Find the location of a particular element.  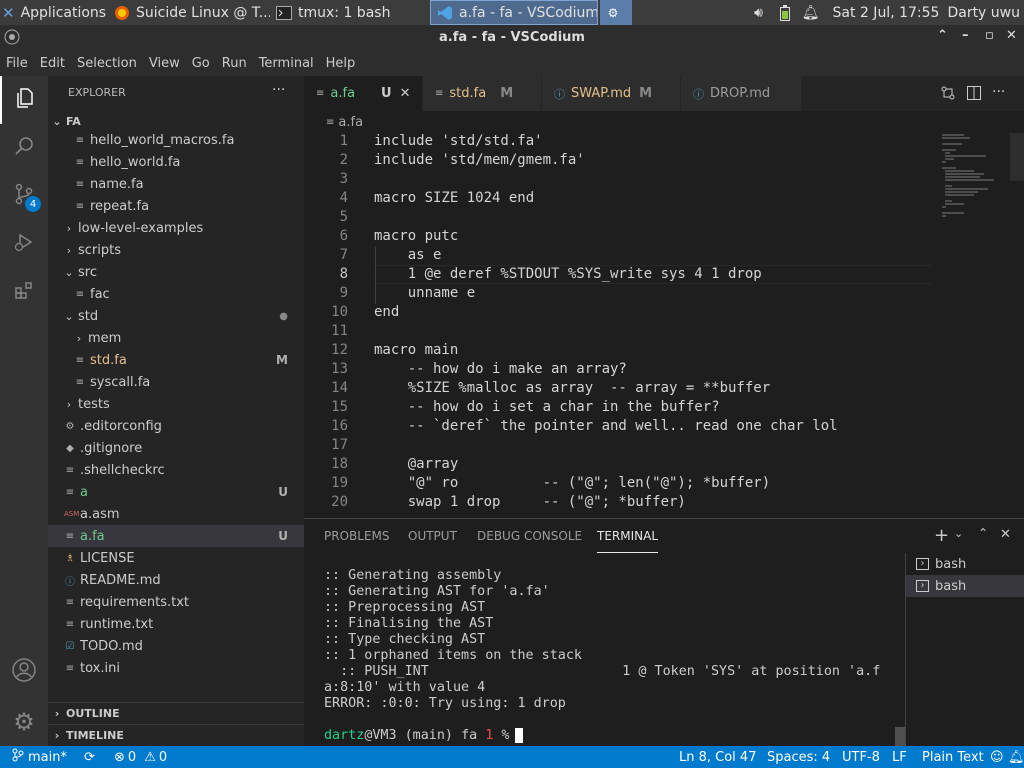

window-minimize-button: – is located at coordinates (965, 35).